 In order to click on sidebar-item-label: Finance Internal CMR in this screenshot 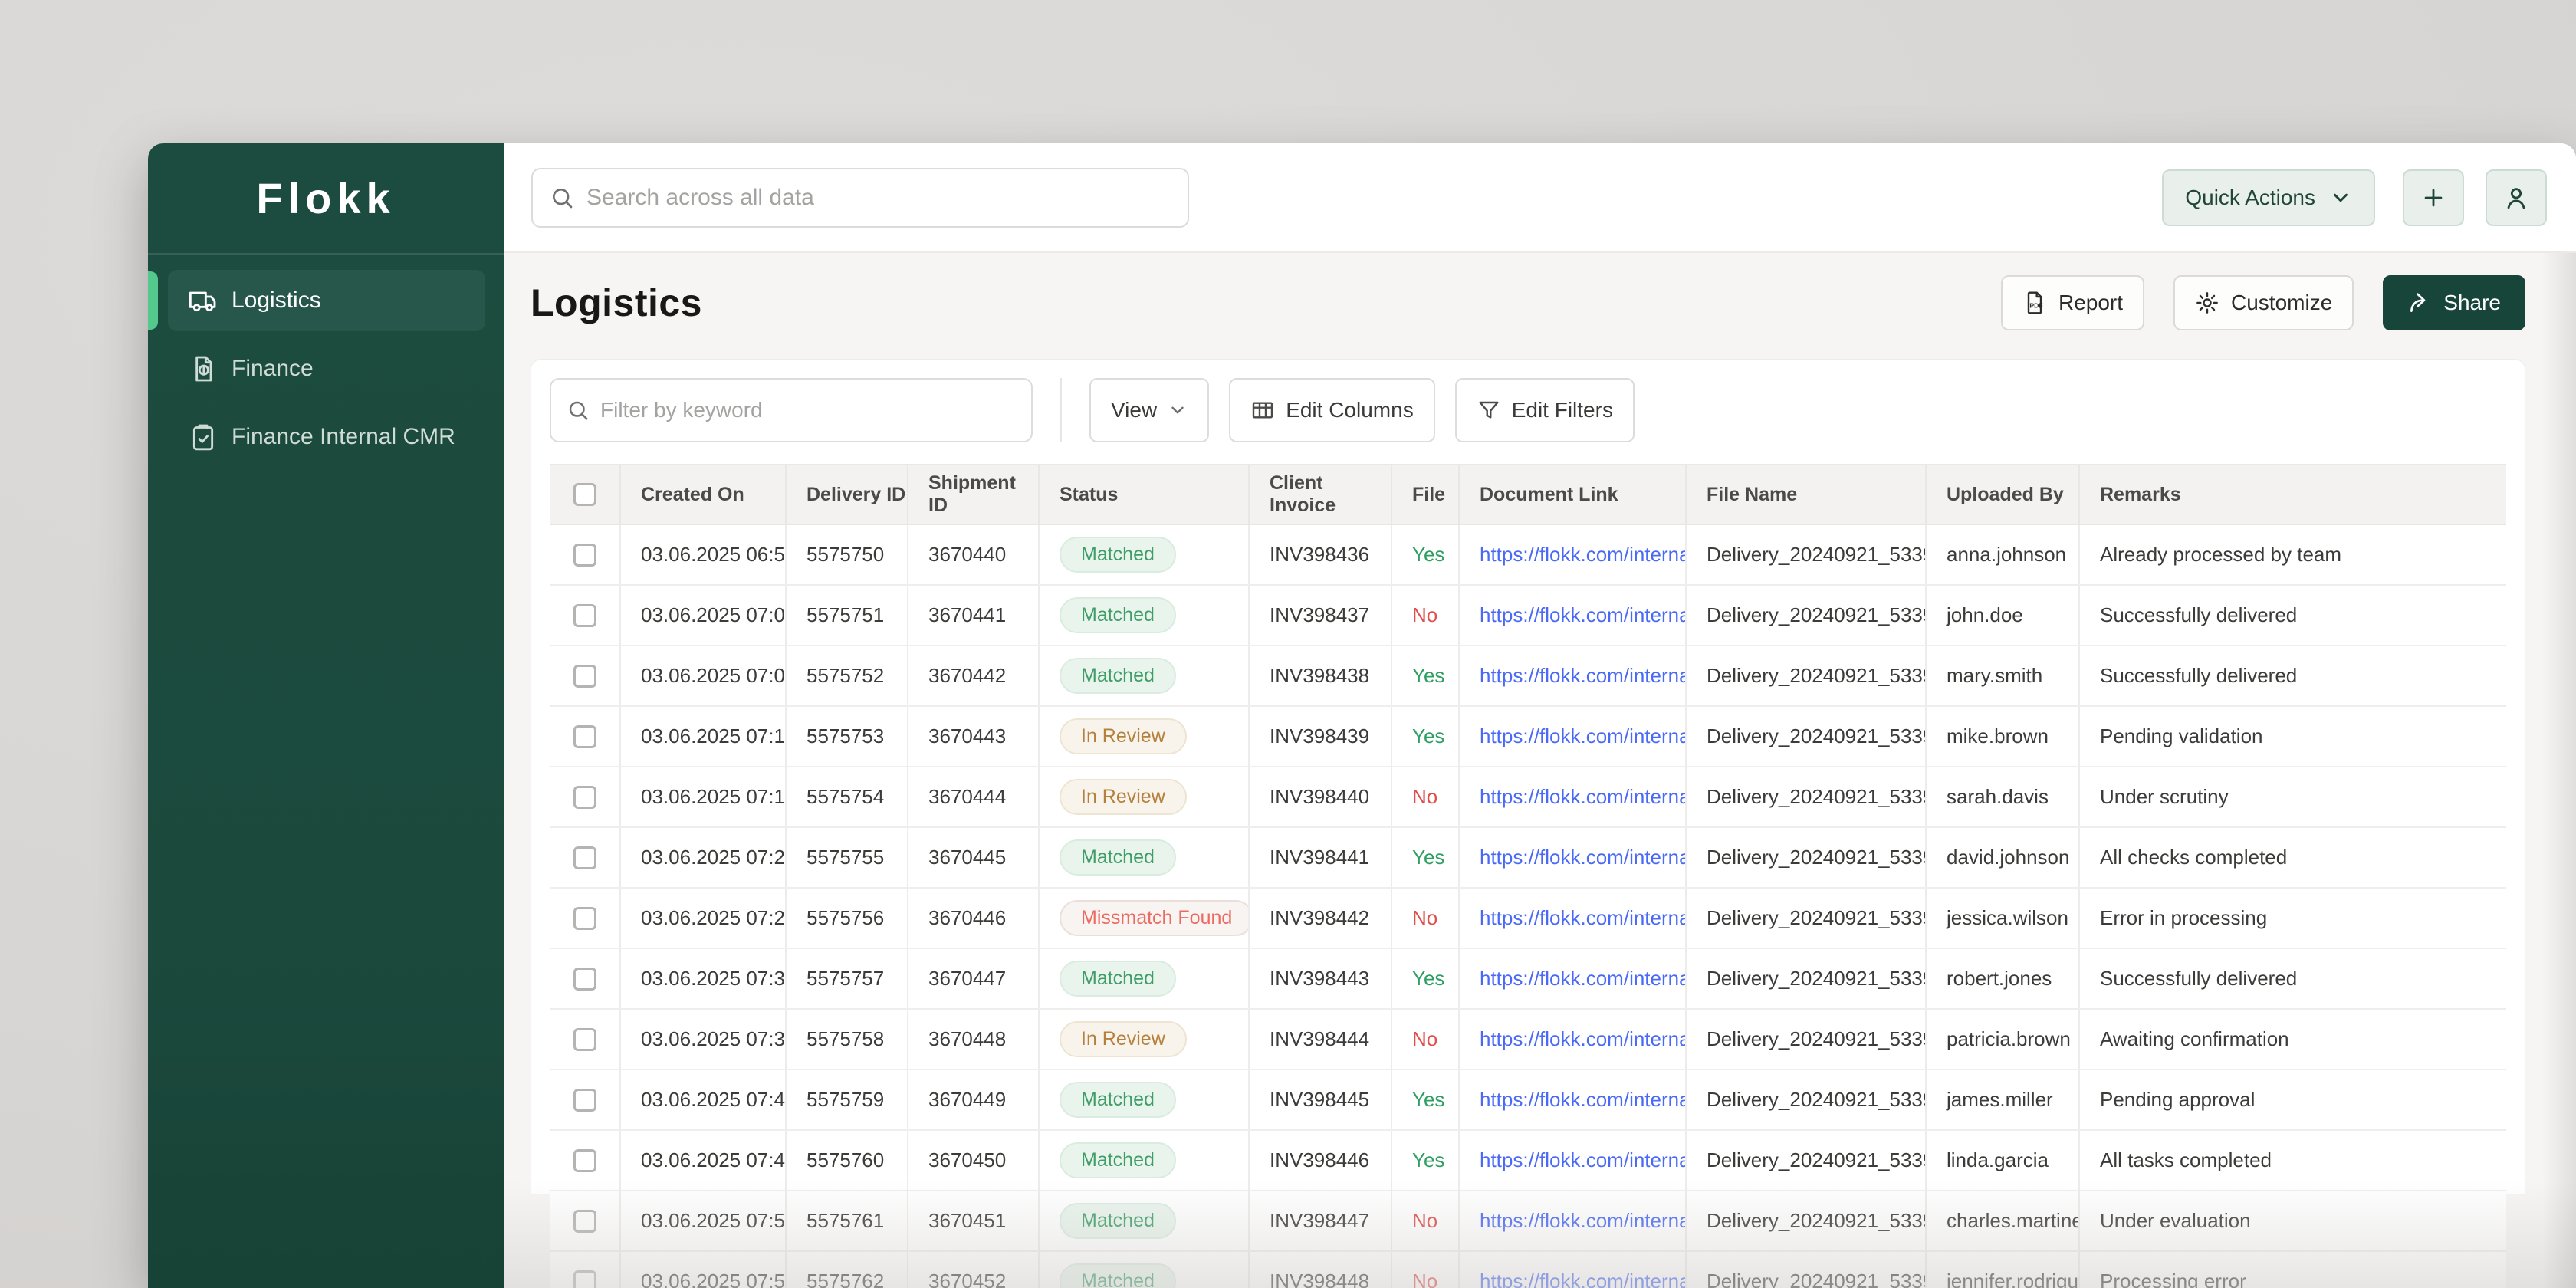, I will do `click(343, 436)`.